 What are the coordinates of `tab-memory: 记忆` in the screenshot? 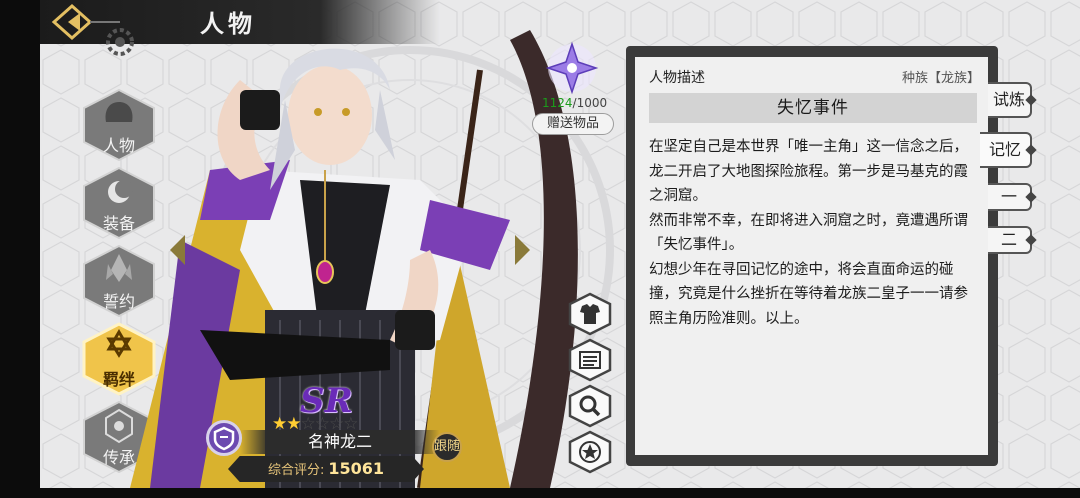 It's located at (1008, 150).